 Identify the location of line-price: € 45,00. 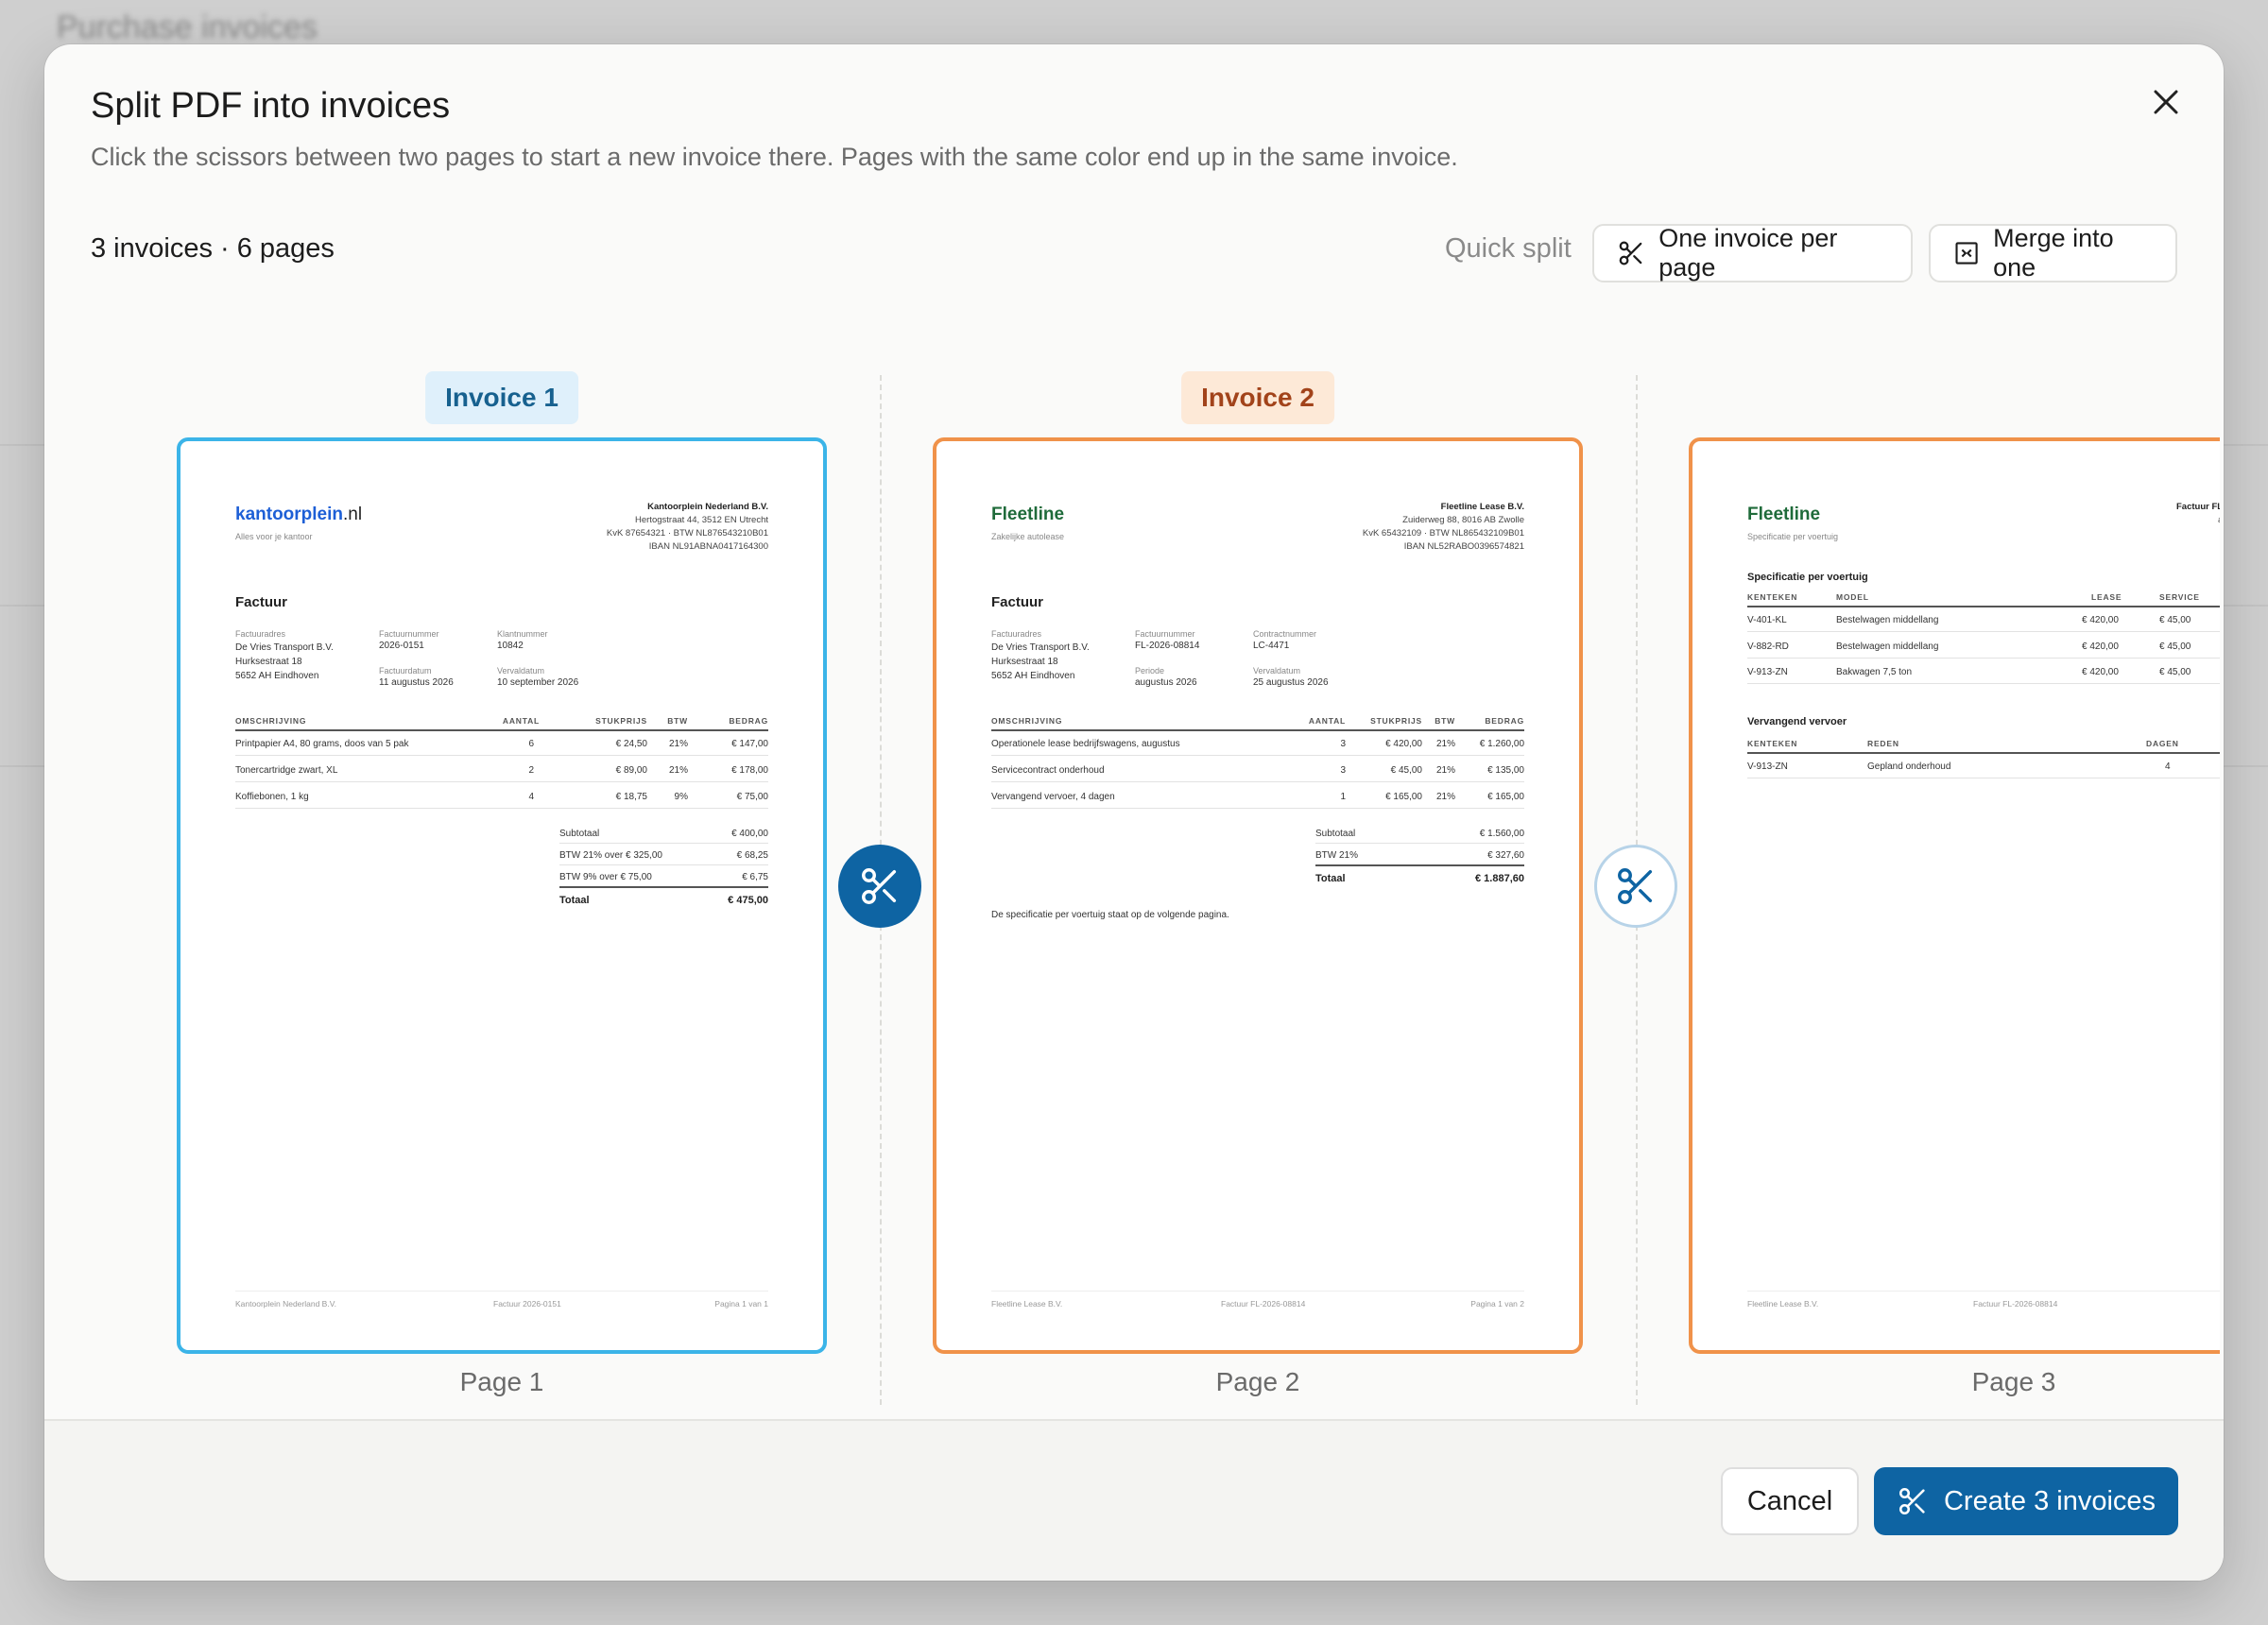
(1406, 771).